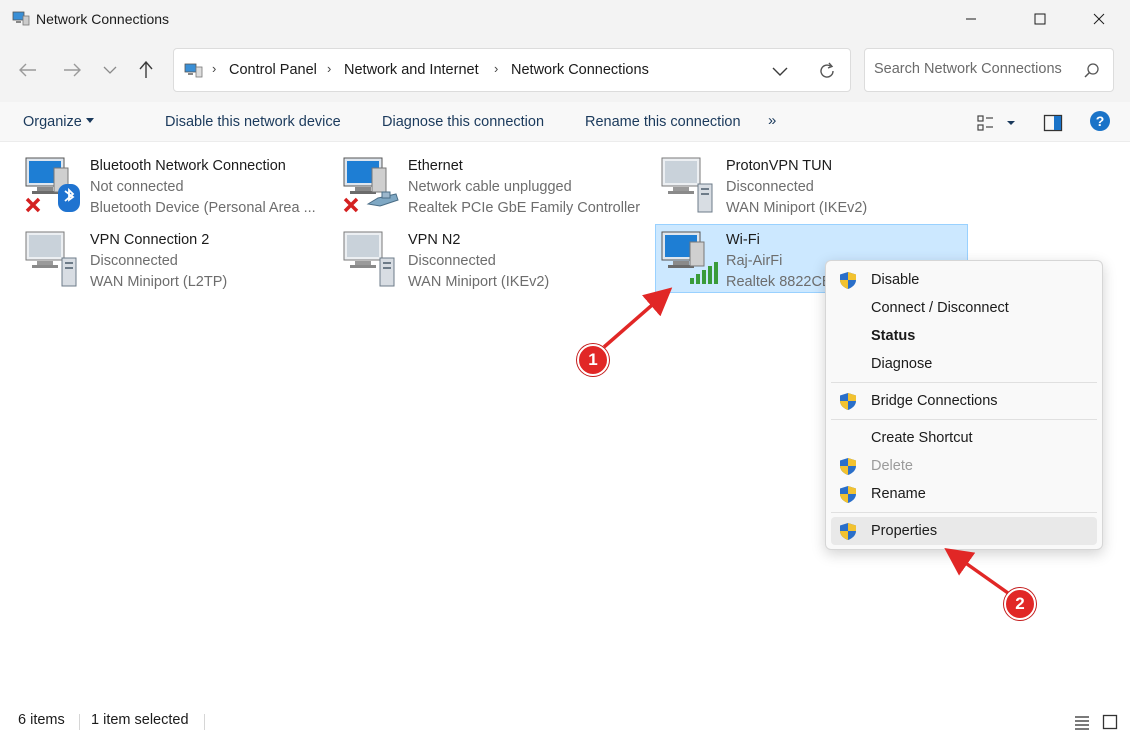  Describe the element at coordinates (463, 122) in the screenshot. I see `diagnose-connection-button: Diagnose this connection` at that location.